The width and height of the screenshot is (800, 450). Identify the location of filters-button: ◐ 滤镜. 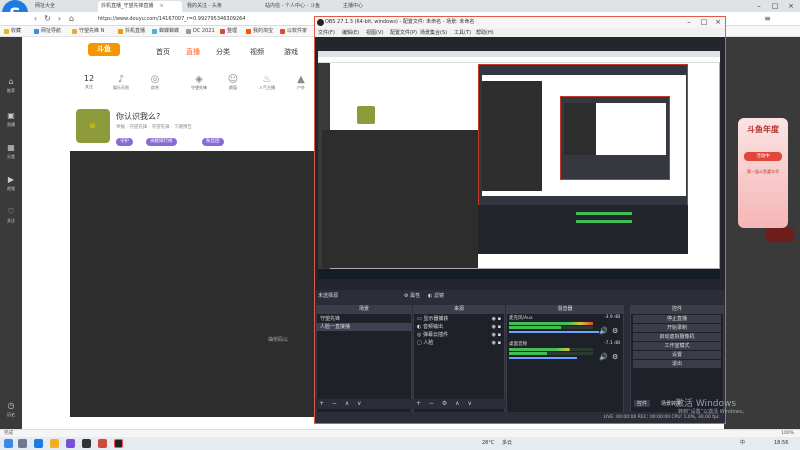
(436, 295).